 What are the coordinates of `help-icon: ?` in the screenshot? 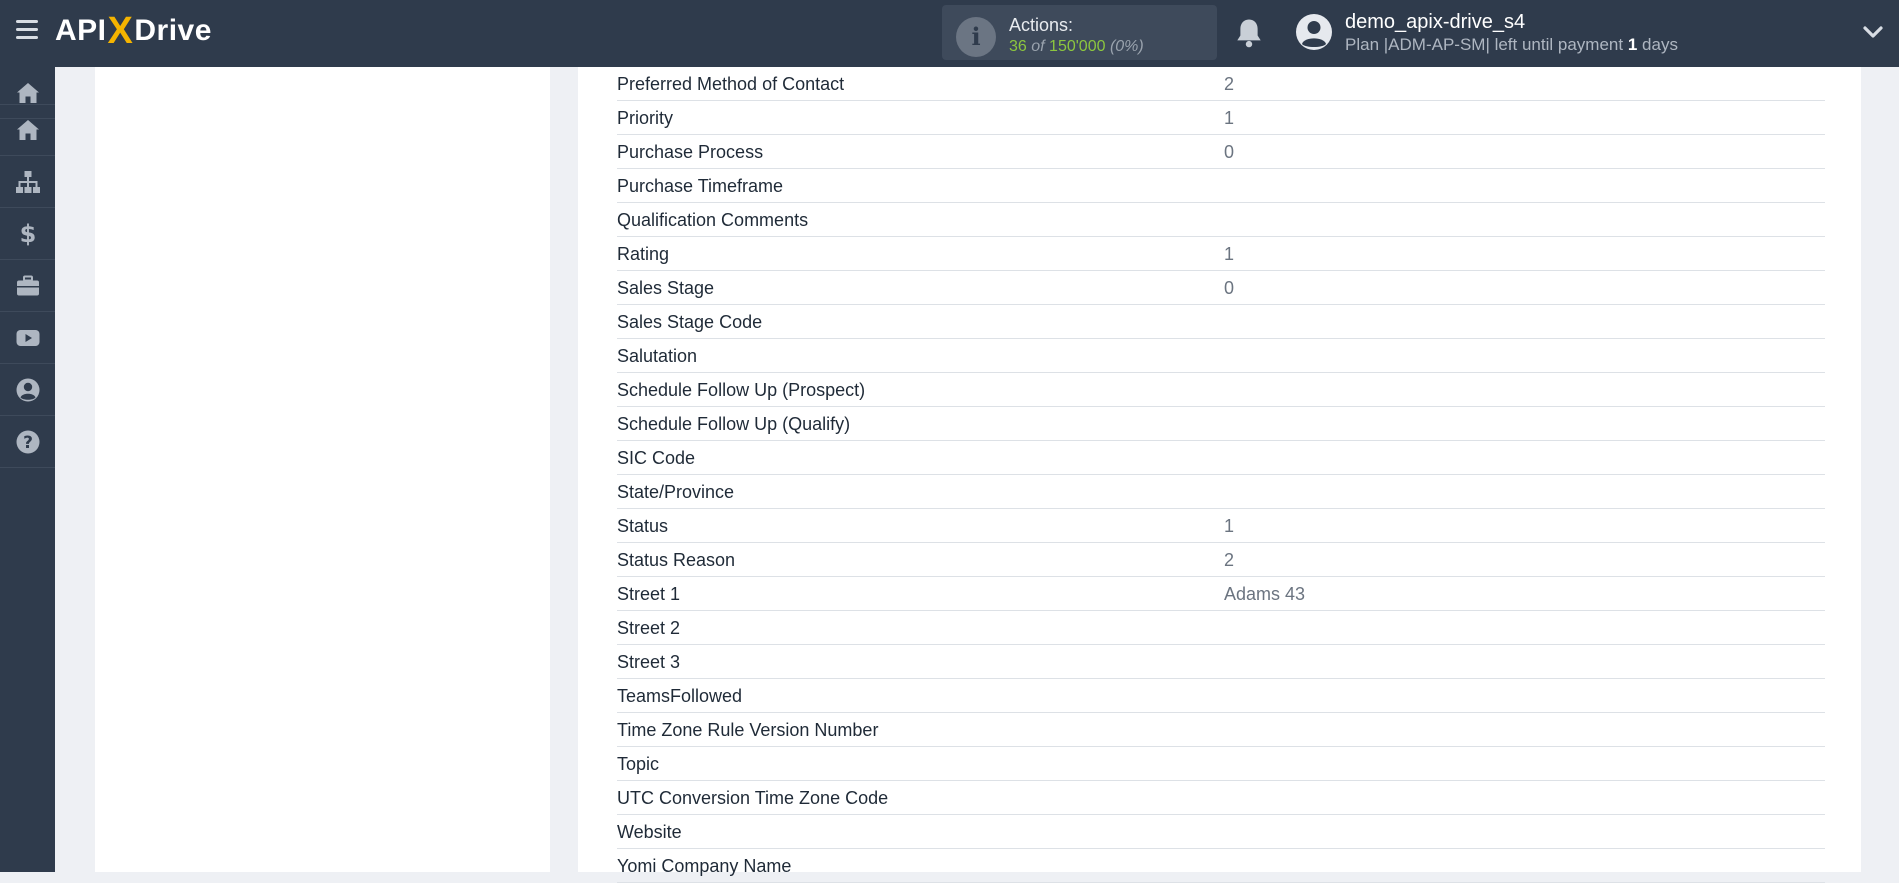 It's located at (27, 441).